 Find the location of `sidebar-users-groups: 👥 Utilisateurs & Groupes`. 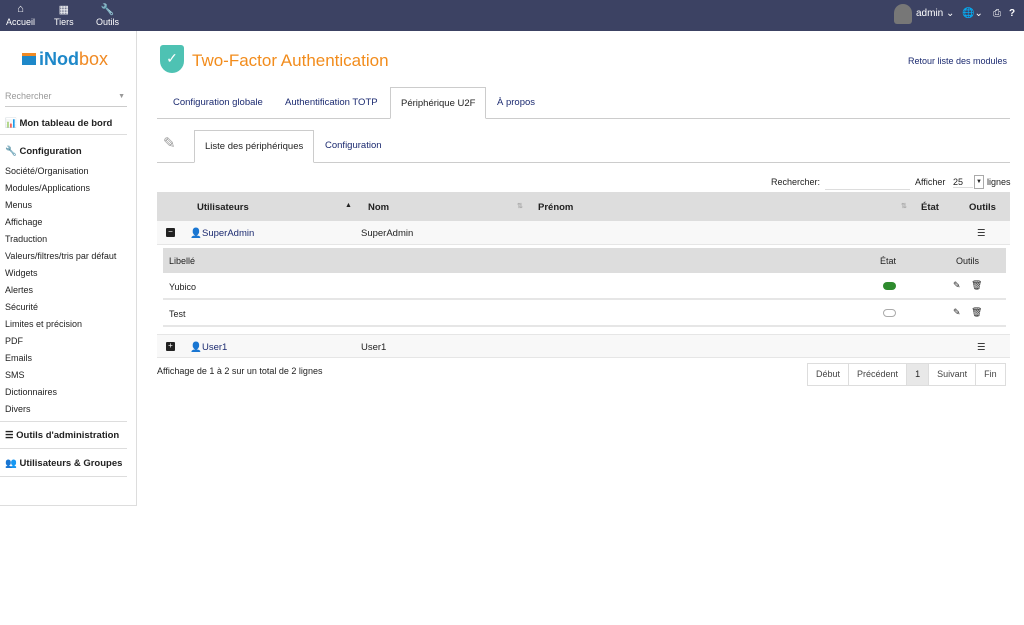

sidebar-users-groups: 👥 Utilisateurs & Groupes is located at coordinates (63, 463).